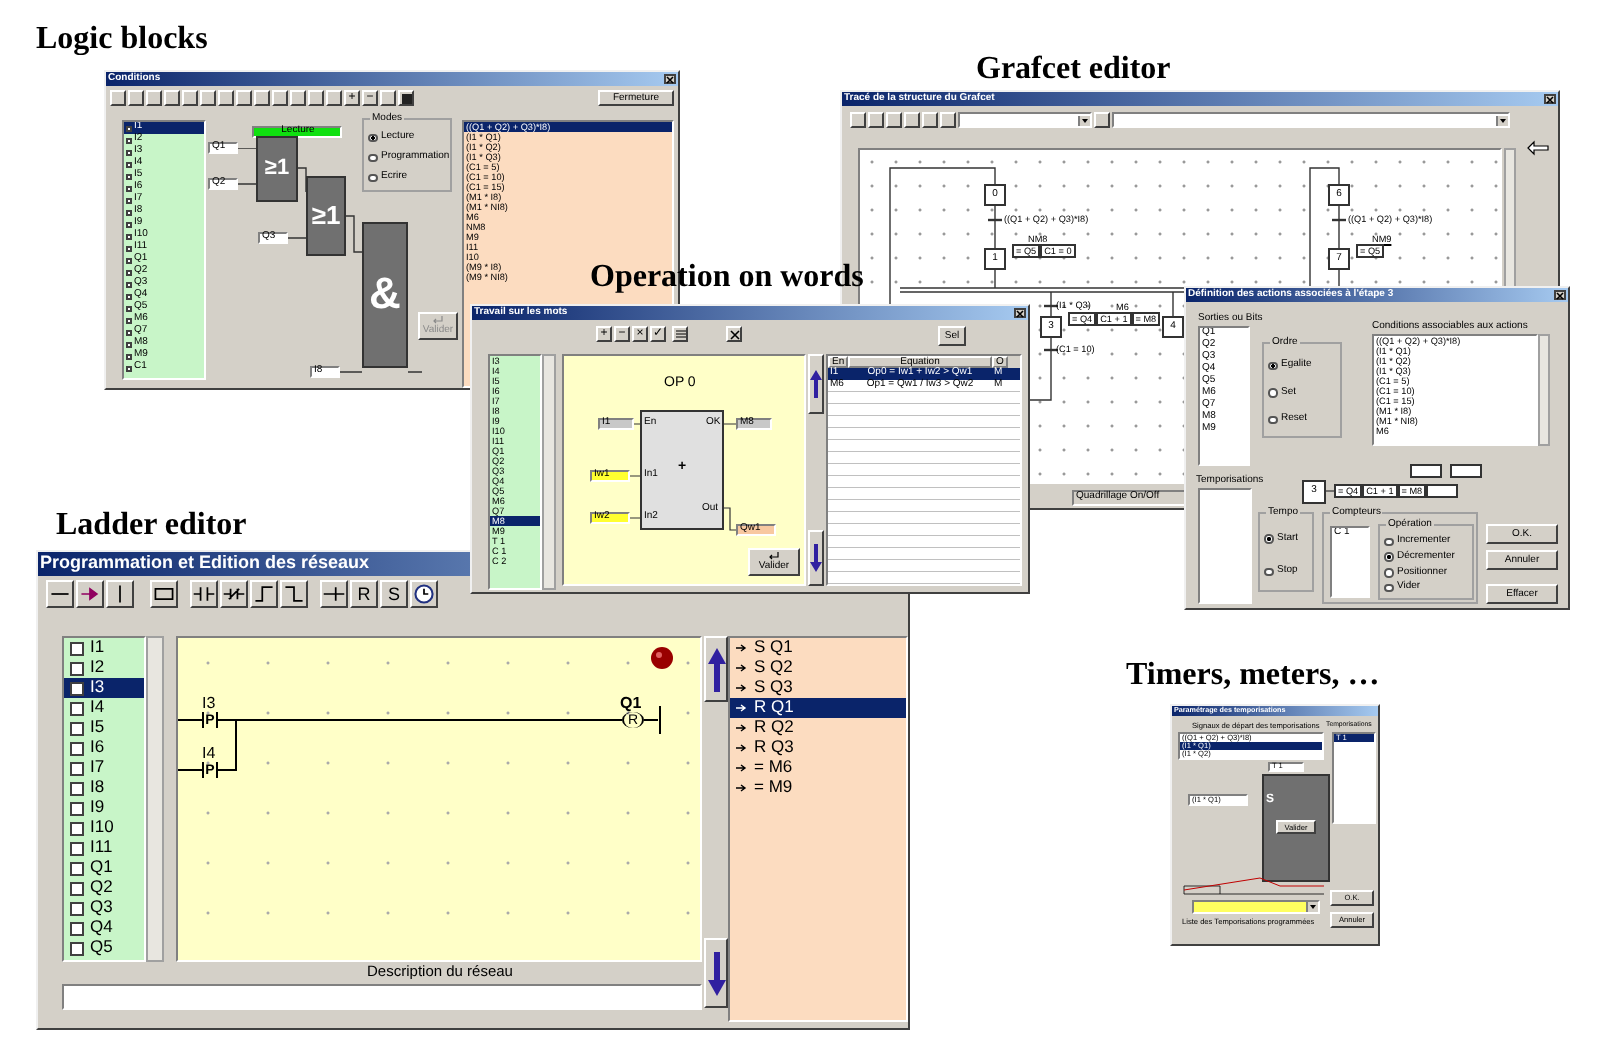  I want to click on list-item: S Q2, so click(818, 668).